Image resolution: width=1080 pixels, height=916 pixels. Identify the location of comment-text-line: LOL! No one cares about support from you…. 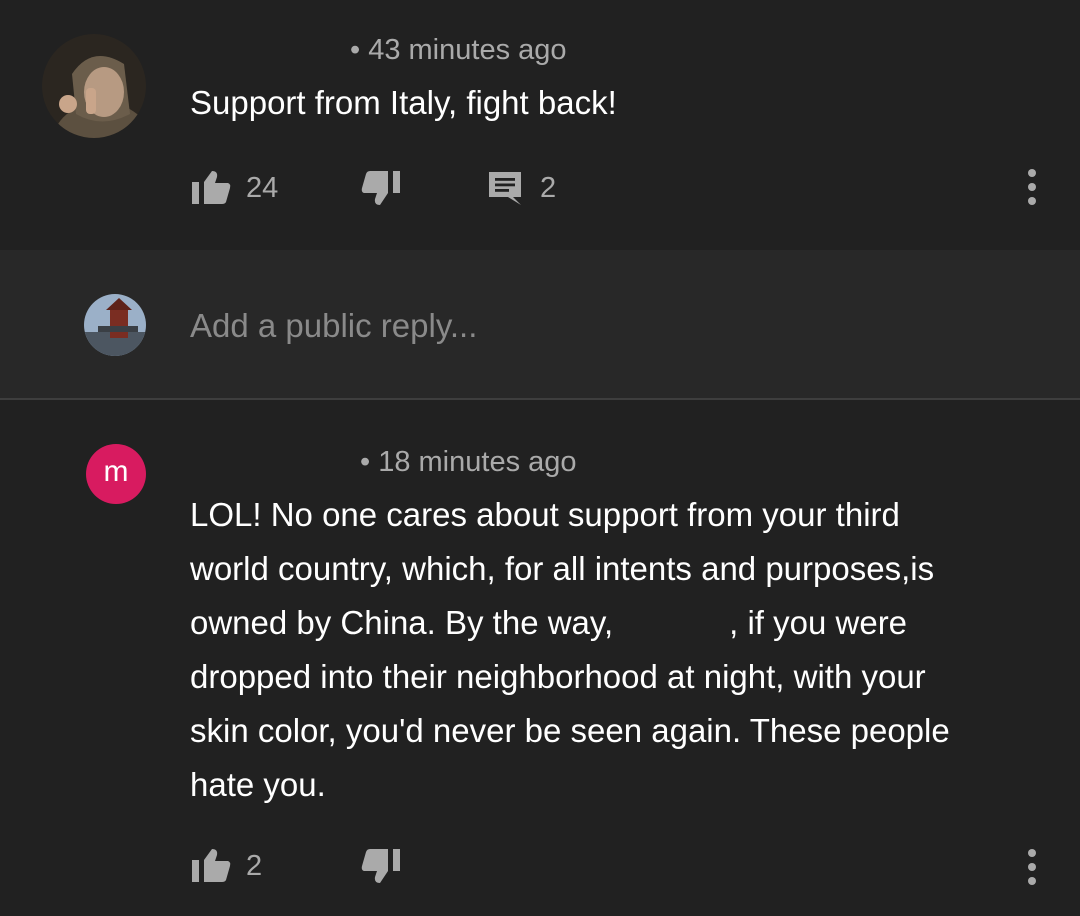
(545, 514).